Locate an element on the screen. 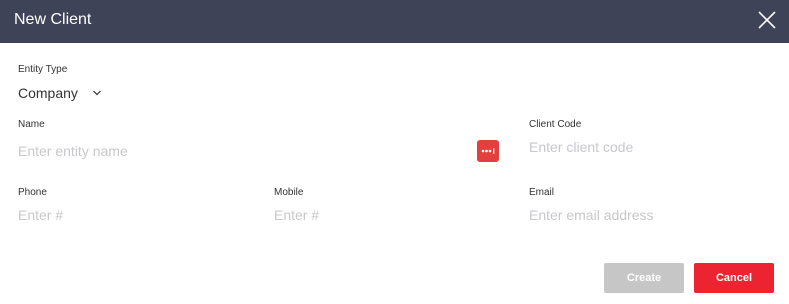  client-code-label: Client Code is located at coordinates (555, 124).